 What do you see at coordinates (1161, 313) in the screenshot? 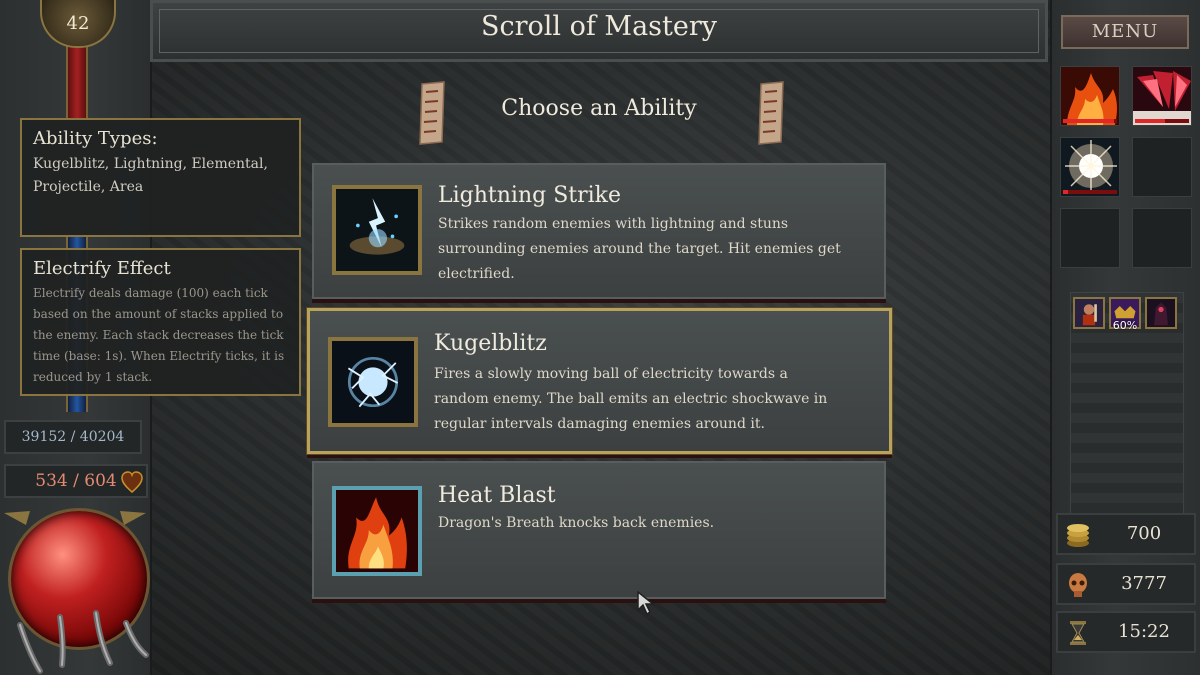
I see `shadow-buff-icon` at bounding box center [1161, 313].